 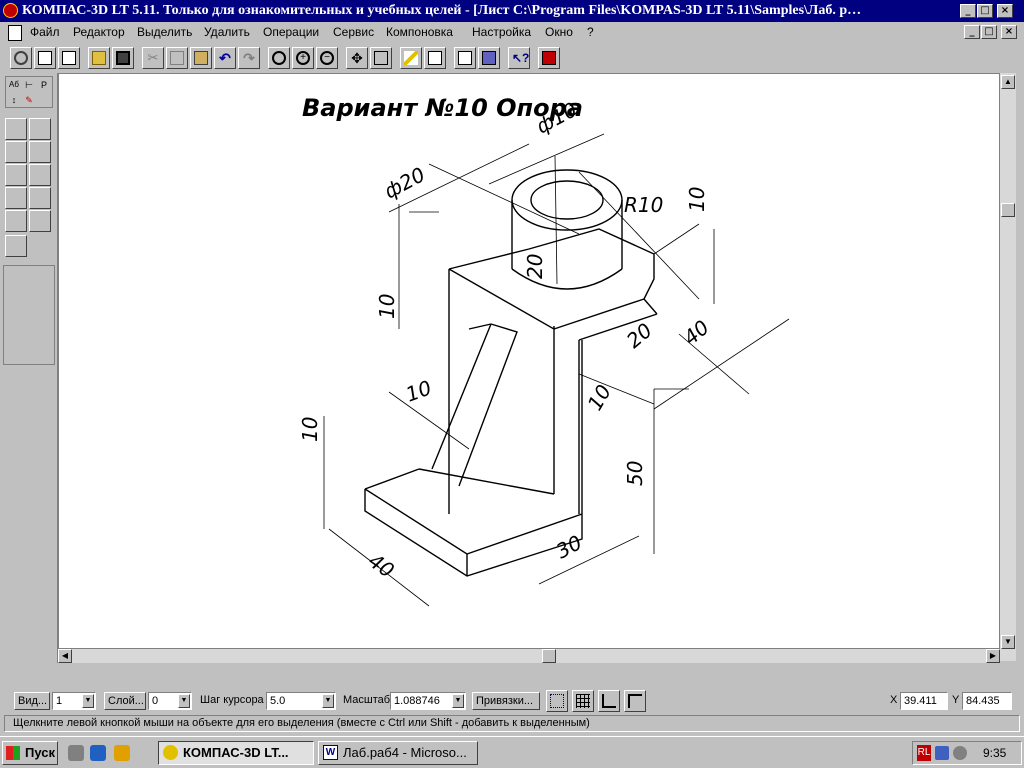 I want to click on scale-icon, so click(x=16, y=152).